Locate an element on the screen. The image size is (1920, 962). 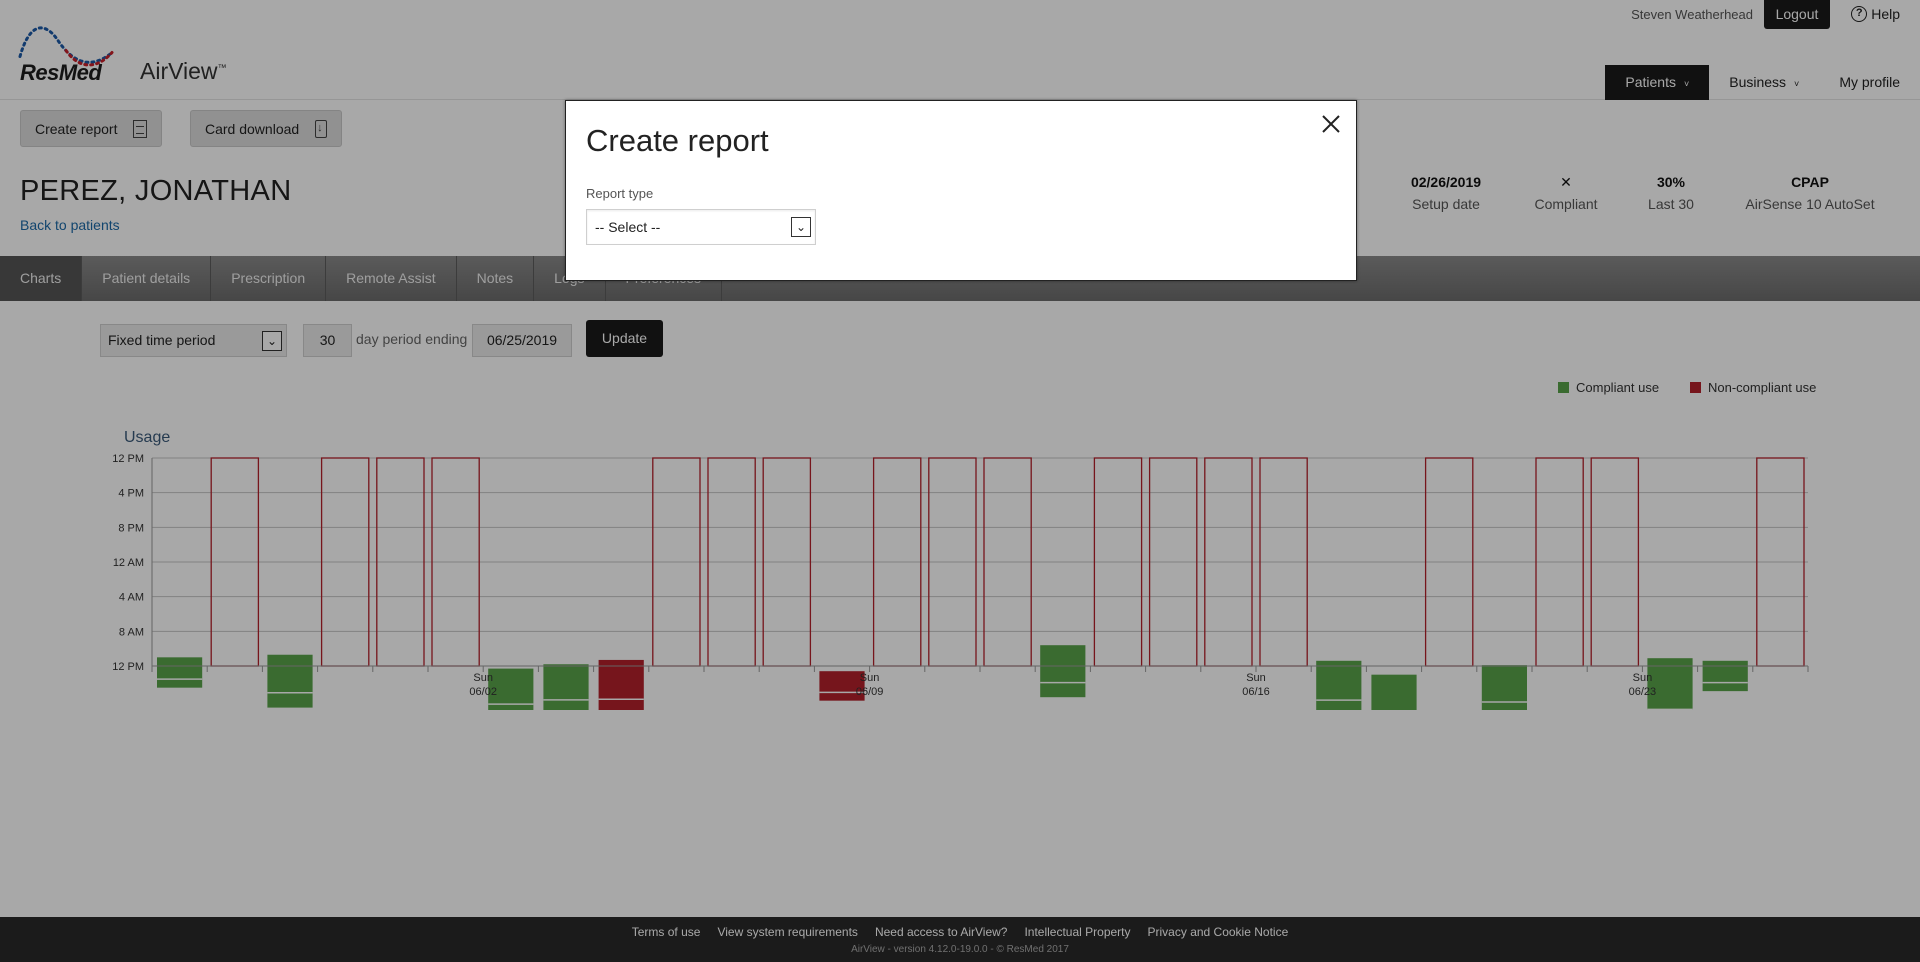
report-type-label: Report type is located at coordinates (620, 193).